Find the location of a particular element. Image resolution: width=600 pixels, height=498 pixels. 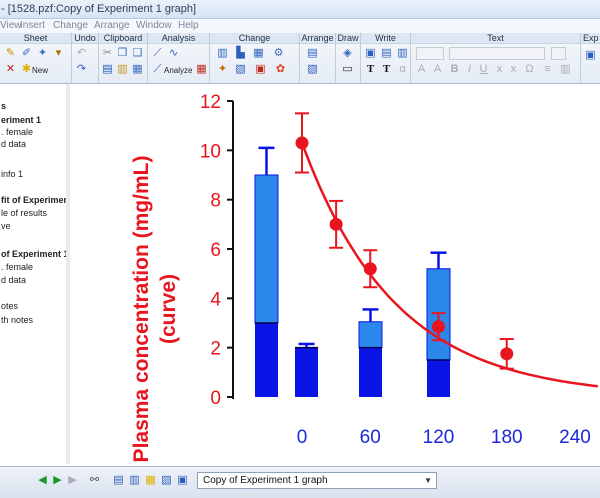

analysis-group: Analysis ⟋ ∿ ⟋ Analyze ▦ is located at coordinates (179, 58).